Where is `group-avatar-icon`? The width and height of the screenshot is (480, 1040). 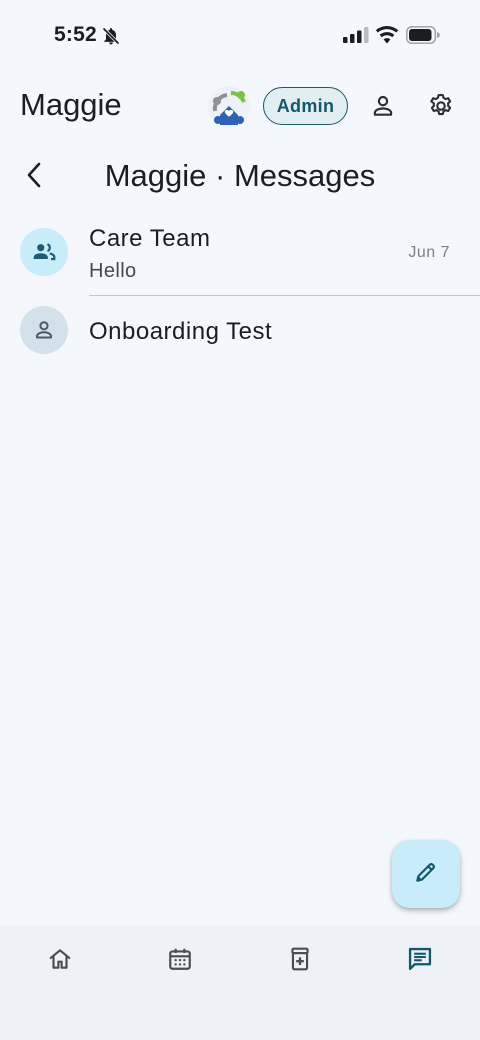 group-avatar-icon is located at coordinates (44, 252).